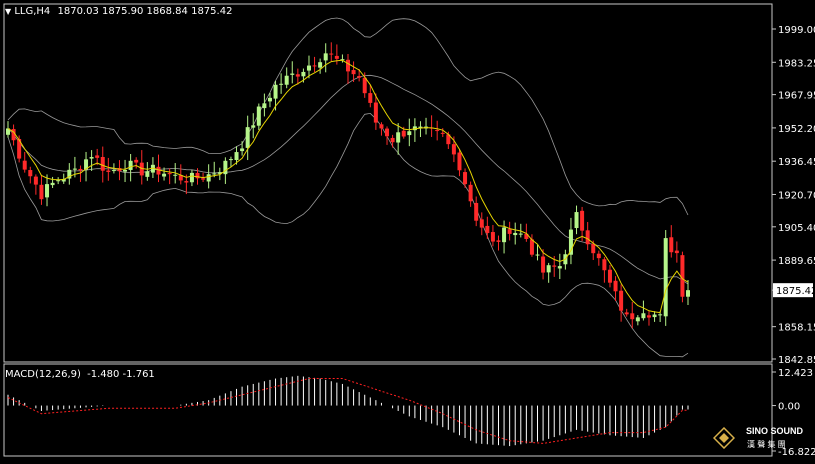 This screenshot has height=464, width=815. What do you see at coordinates (724, 438) in the screenshot?
I see `diamond-logo-icon` at bounding box center [724, 438].